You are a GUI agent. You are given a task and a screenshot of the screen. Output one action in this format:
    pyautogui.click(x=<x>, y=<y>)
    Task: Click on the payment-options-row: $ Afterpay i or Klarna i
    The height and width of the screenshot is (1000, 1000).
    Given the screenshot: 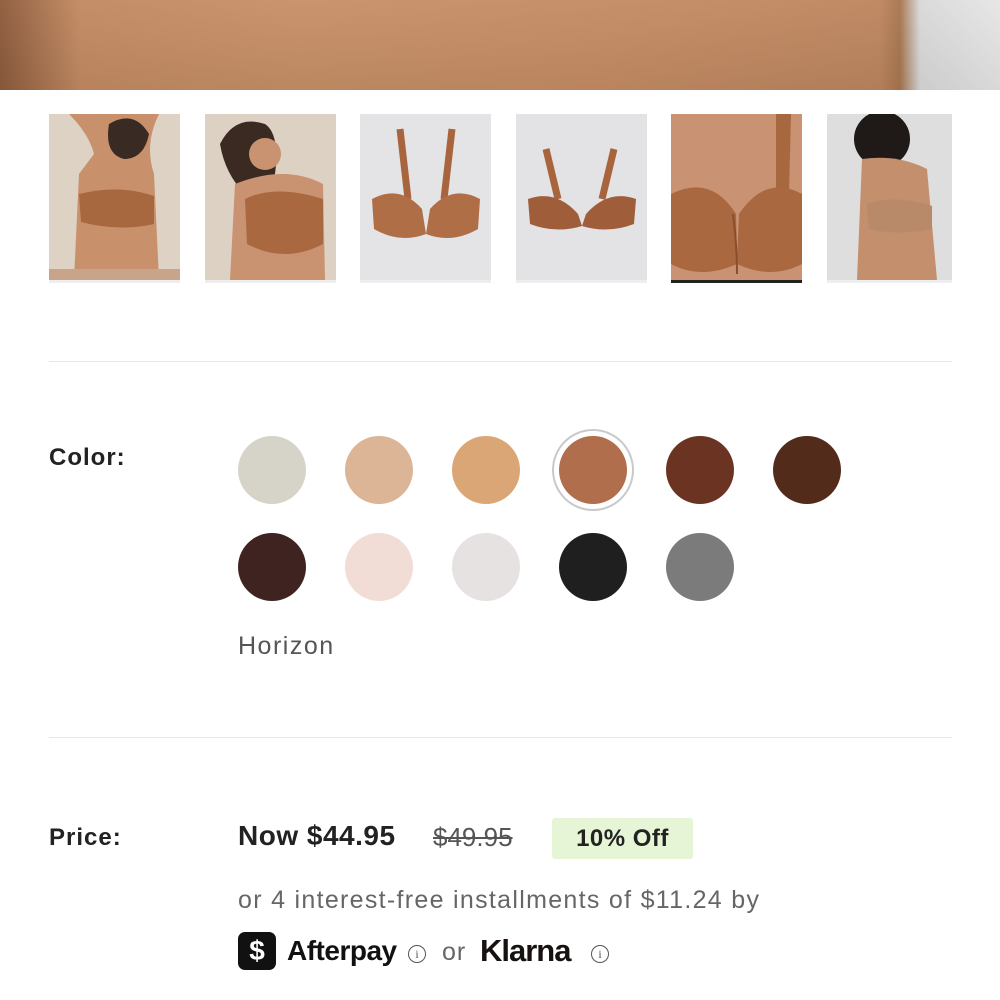 What is the action you would take?
    pyautogui.click(x=448, y=952)
    